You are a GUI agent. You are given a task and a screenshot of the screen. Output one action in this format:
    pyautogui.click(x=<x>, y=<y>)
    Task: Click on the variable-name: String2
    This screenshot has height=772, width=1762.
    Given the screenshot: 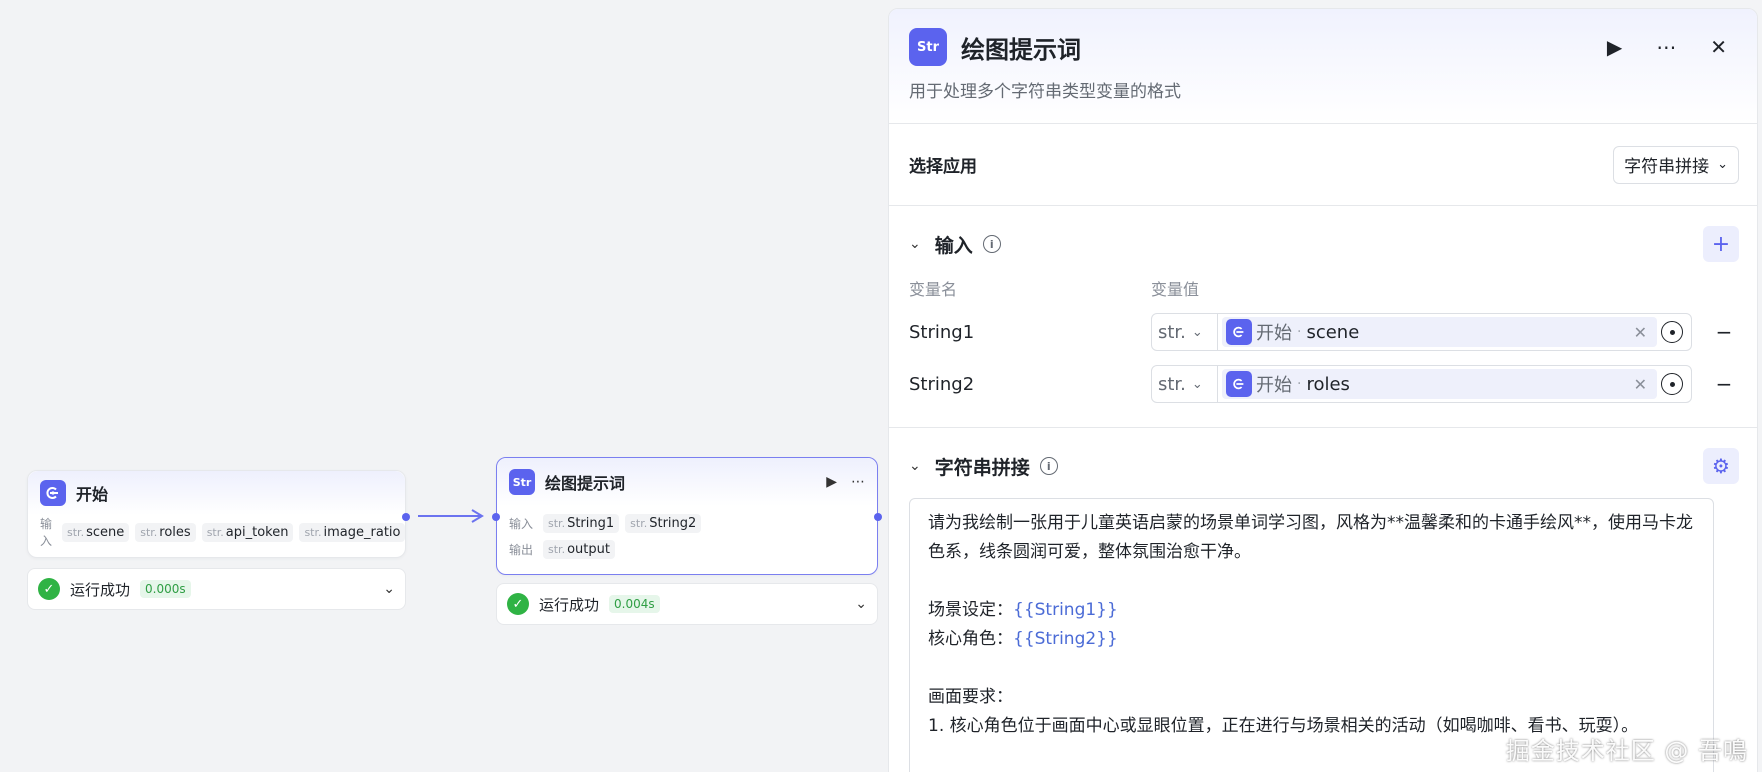 What is the action you would take?
    pyautogui.click(x=1030, y=384)
    